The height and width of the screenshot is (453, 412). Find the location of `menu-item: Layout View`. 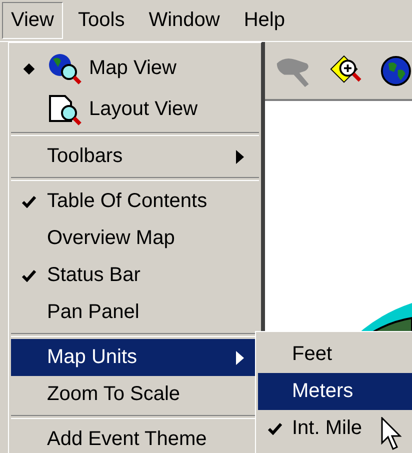

menu-item: Layout View is located at coordinates (135, 109).